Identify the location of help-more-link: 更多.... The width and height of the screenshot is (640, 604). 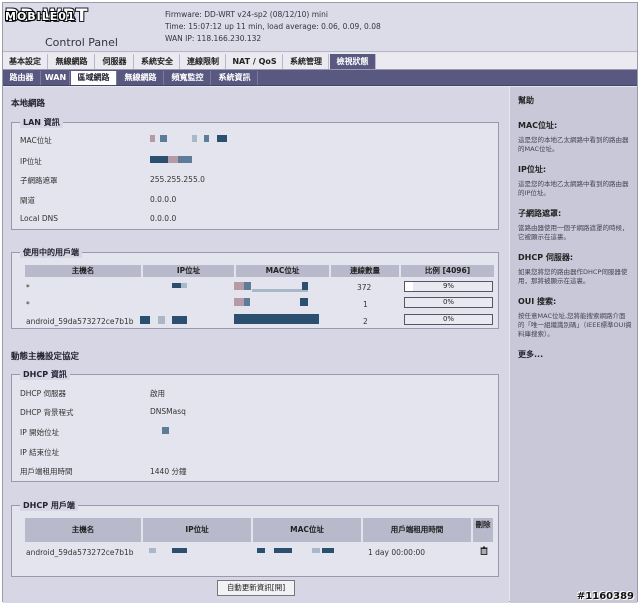
(575, 354).